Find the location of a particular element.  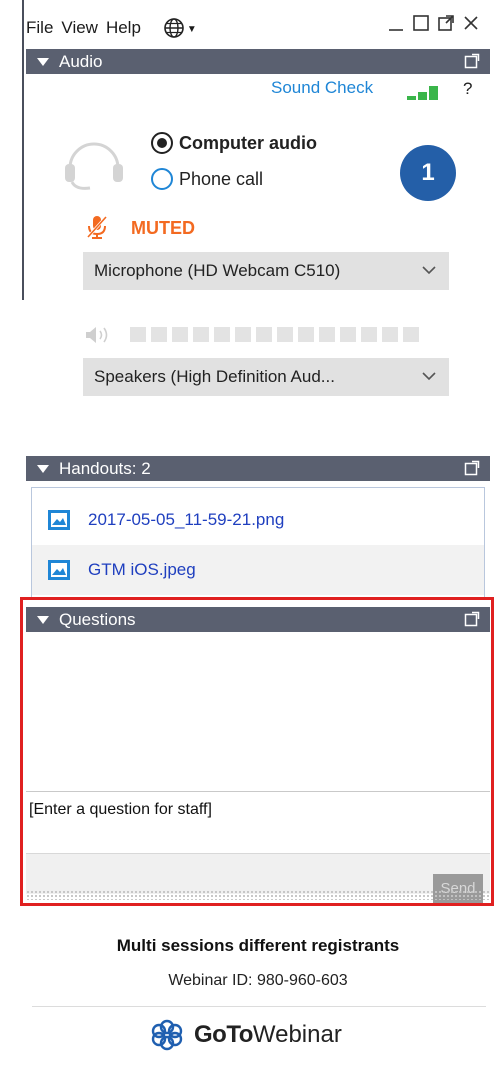

computer-audio-option: Computer audio is located at coordinates (234, 143).